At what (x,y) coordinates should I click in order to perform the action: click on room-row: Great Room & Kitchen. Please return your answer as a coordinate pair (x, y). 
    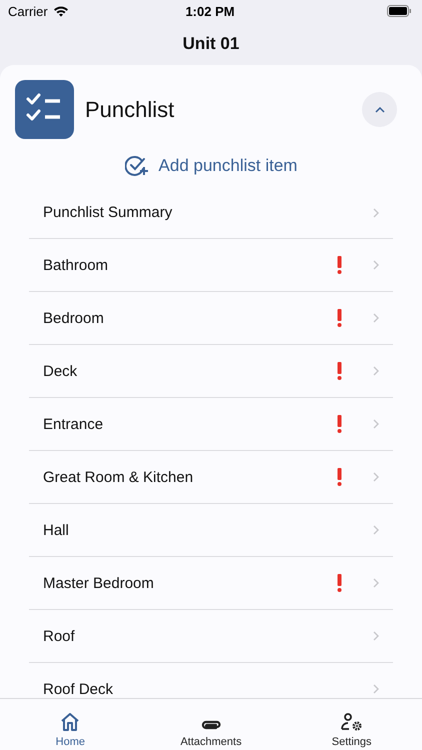
    Looking at the image, I should click on (211, 477).